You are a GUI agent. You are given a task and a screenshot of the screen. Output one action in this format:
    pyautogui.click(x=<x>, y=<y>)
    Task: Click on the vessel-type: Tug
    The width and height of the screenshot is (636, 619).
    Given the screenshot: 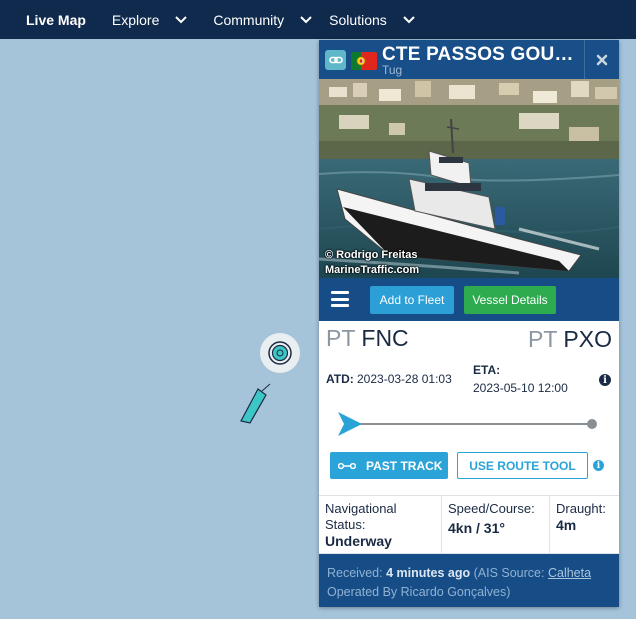 What is the action you would take?
    pyautogui.click(x=392, y=70)
    